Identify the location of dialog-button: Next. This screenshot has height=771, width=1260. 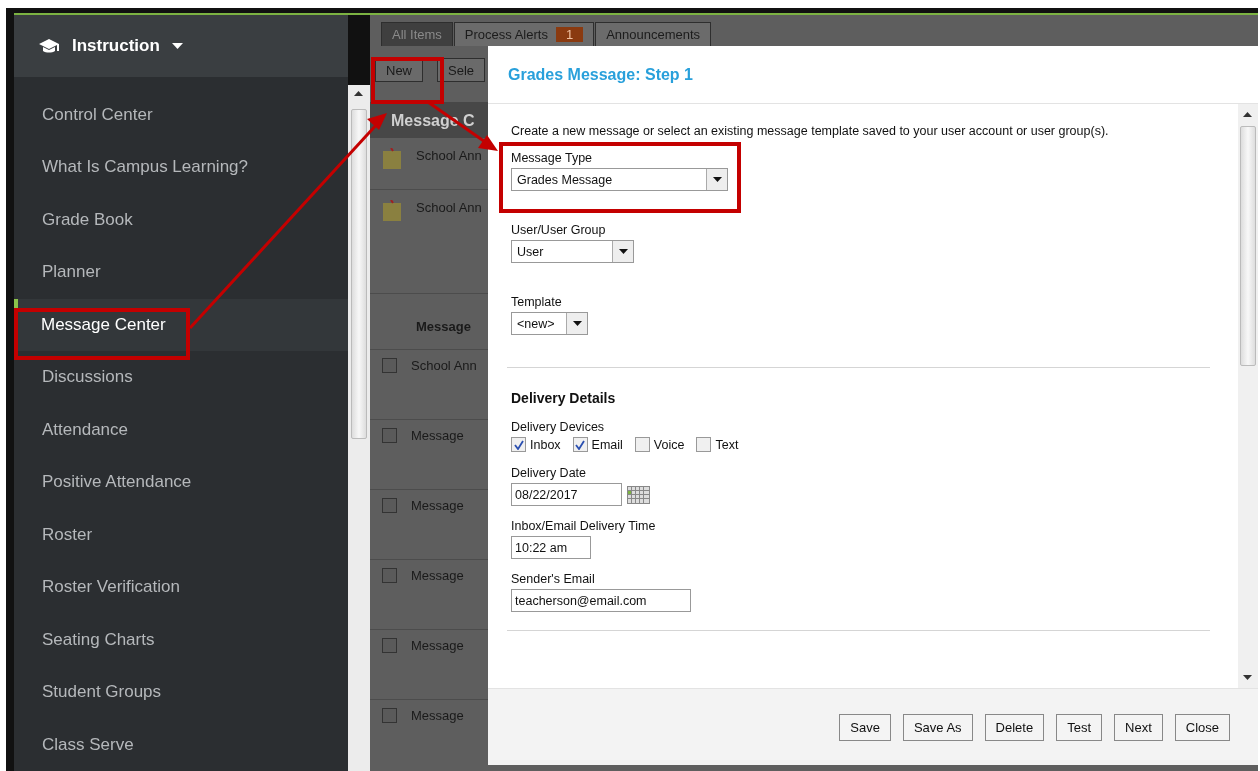
(1138, 727).